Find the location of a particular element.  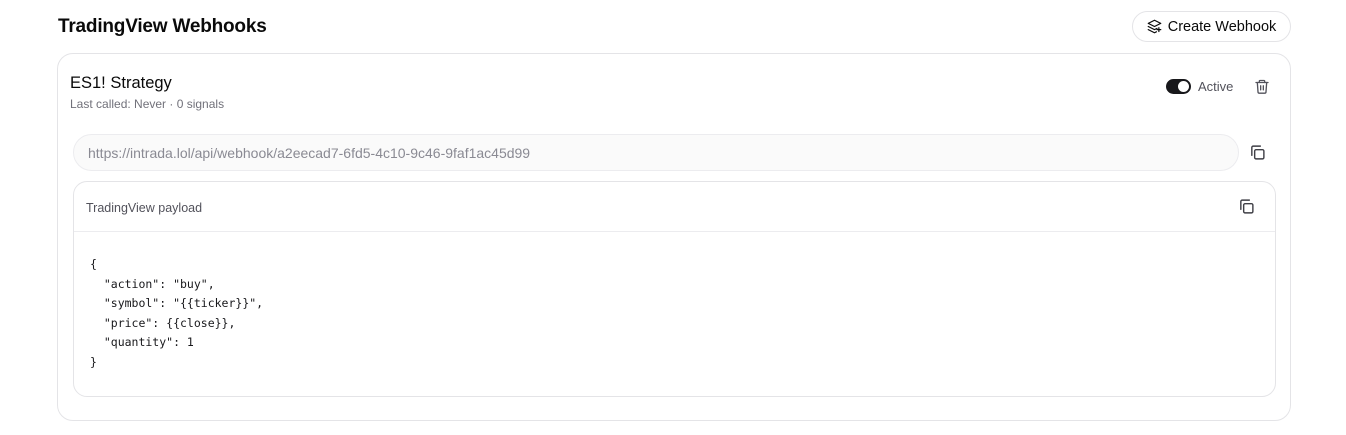

trash-icon is located at coordinates (1262, 86).